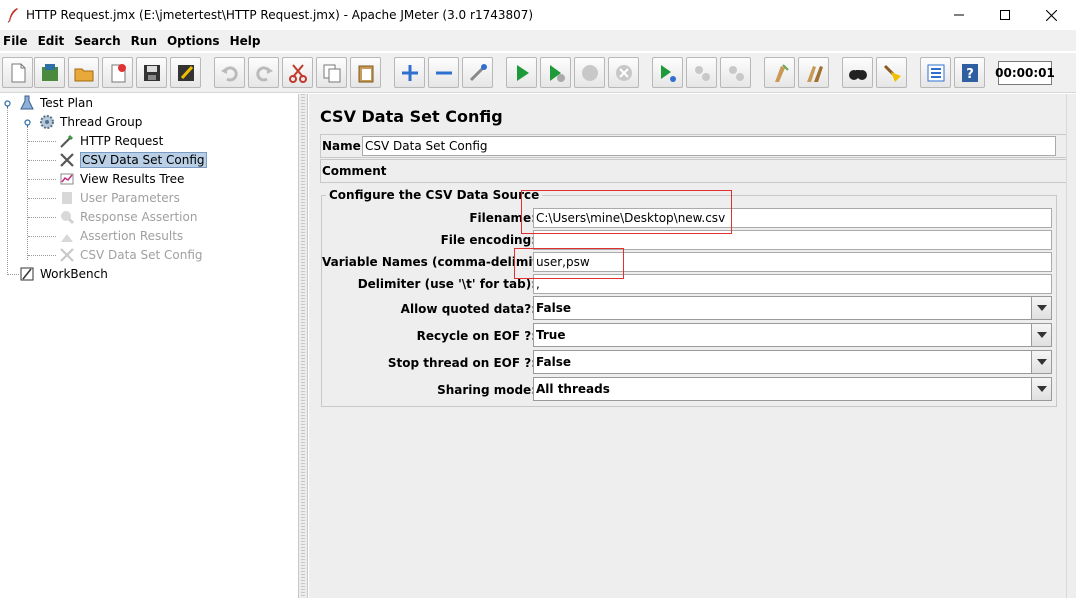  Describe the element at coordinates (67, 198) in the screenshot. I see `preprocessor-icon` at that location.